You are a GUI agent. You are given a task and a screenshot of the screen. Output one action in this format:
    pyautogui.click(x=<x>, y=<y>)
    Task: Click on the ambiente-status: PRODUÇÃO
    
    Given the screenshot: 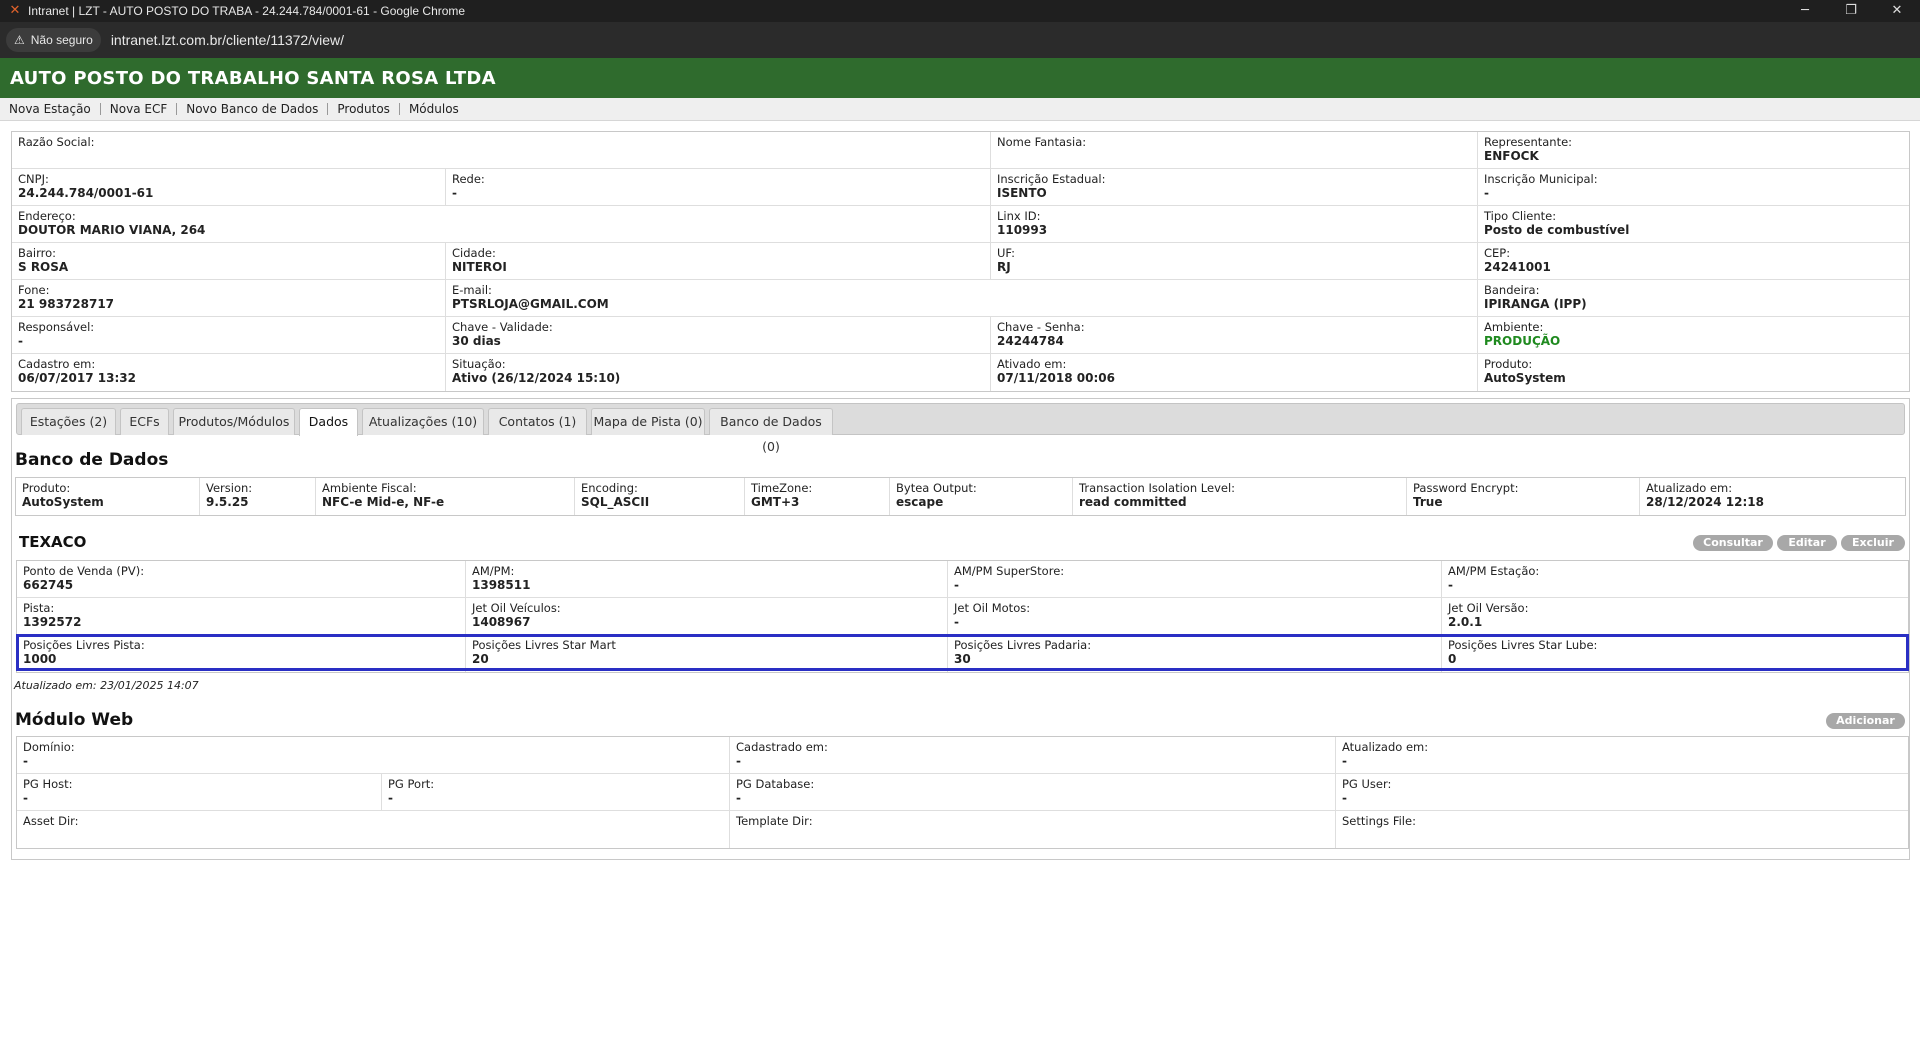 What is the action you would take?
    pyautogui.click(x=1522, y=341)
    